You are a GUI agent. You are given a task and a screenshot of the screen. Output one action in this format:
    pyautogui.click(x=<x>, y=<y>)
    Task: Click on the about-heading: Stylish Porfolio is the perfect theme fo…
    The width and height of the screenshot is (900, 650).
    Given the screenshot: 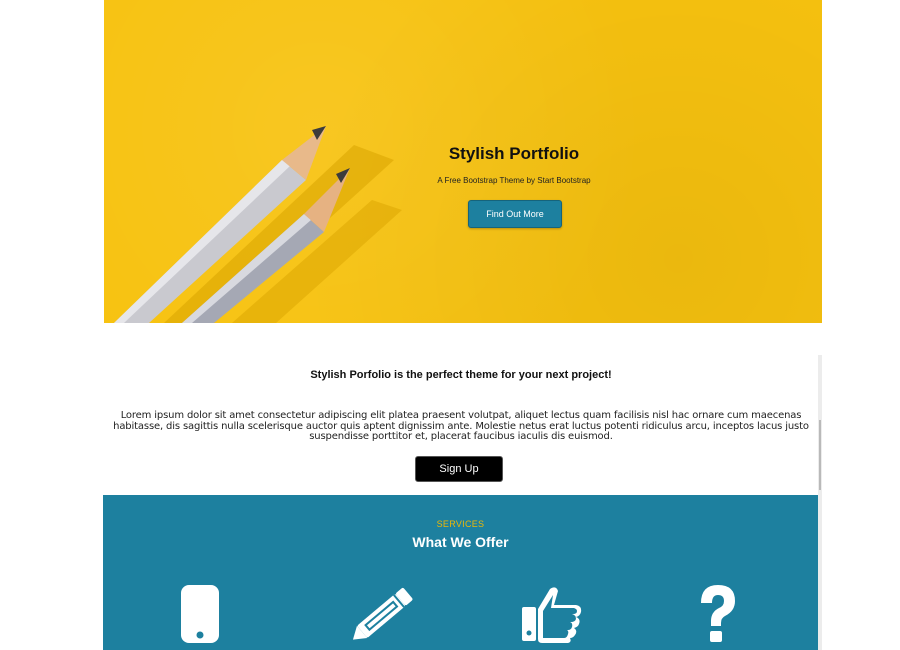 What is the action you would take?
    pyautogui.click(x=461, y=375)
    